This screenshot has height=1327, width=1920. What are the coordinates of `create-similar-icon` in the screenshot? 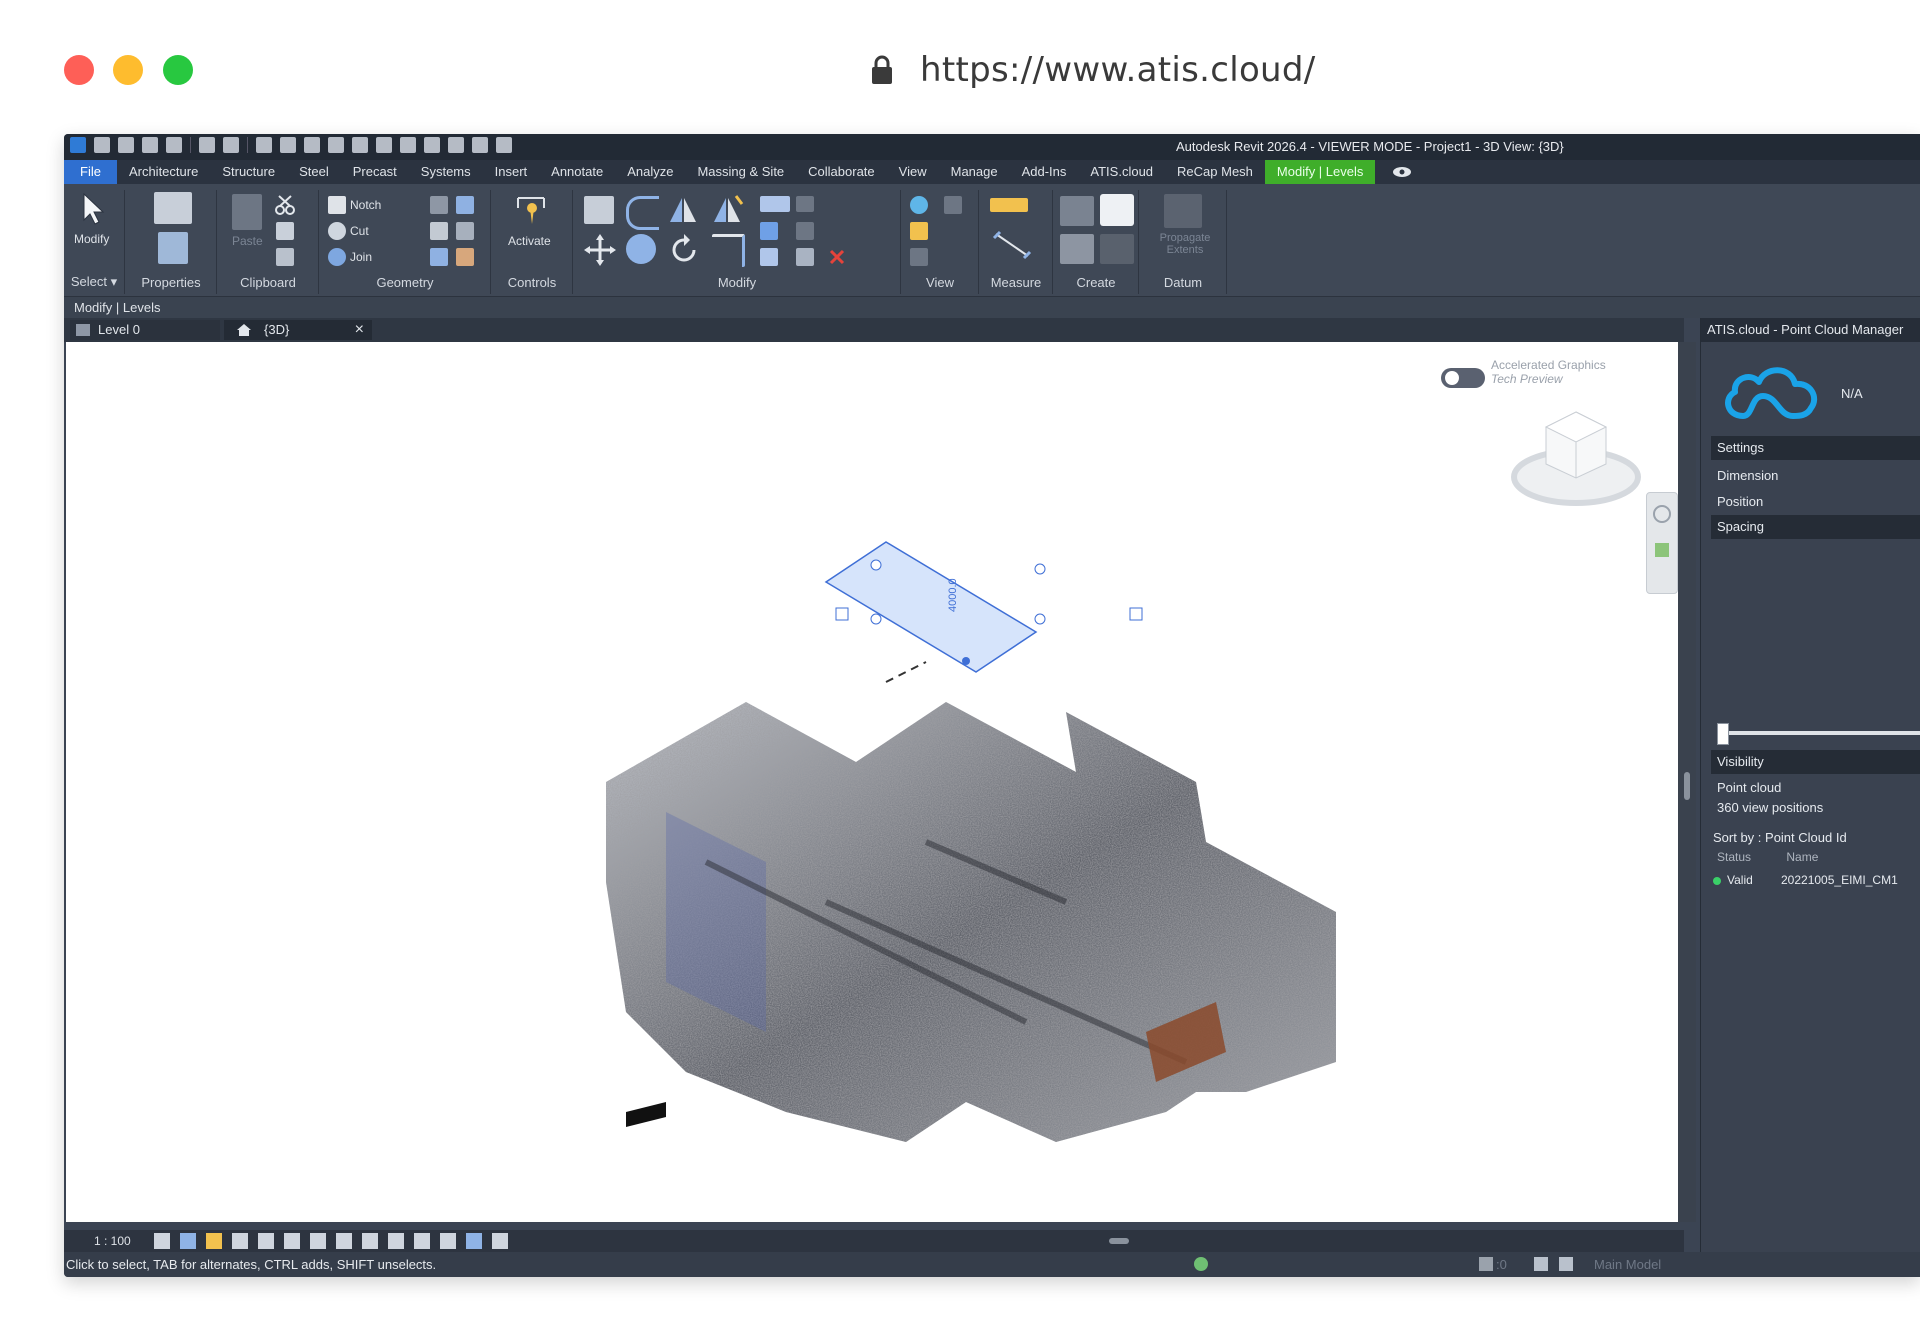 It's located at (1117, 249).